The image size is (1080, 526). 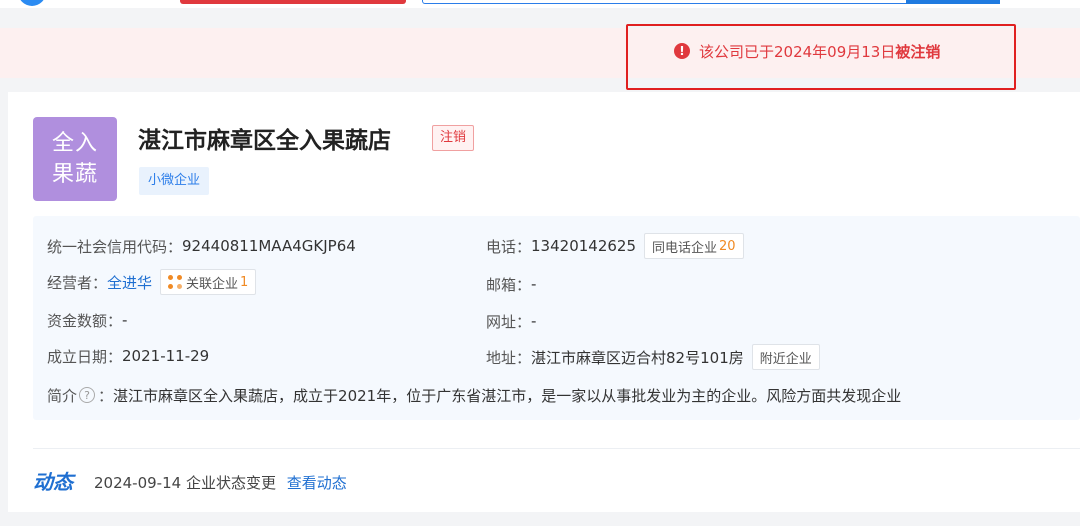 What do you see at coordinates (727, 246) in the screenshot?
I see `same-phone-count: 20` at bounding box center [727, 246].